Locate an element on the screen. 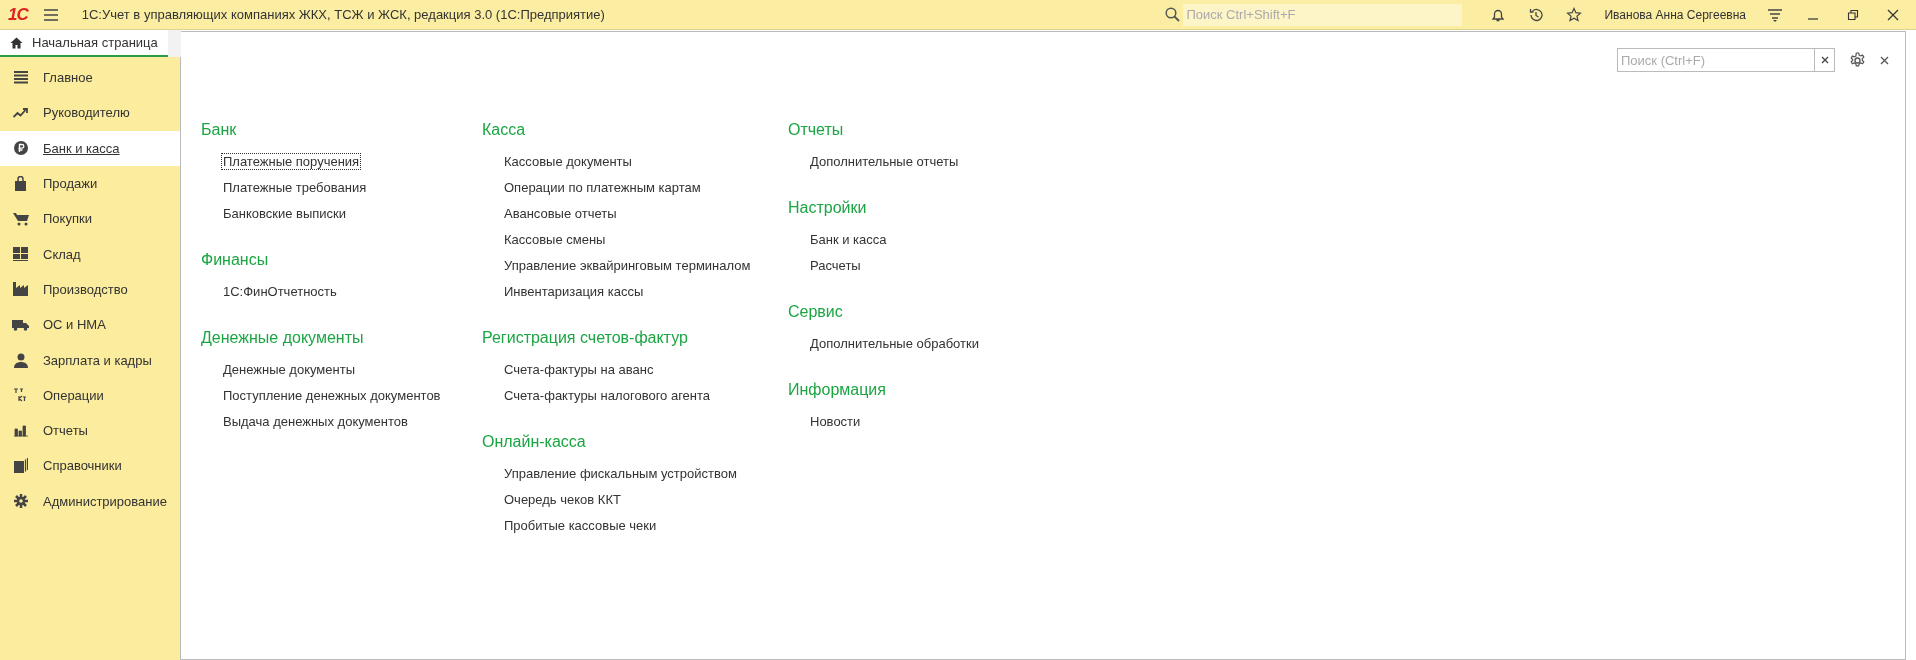  clear-icon is located at coordinates (1824, 60).